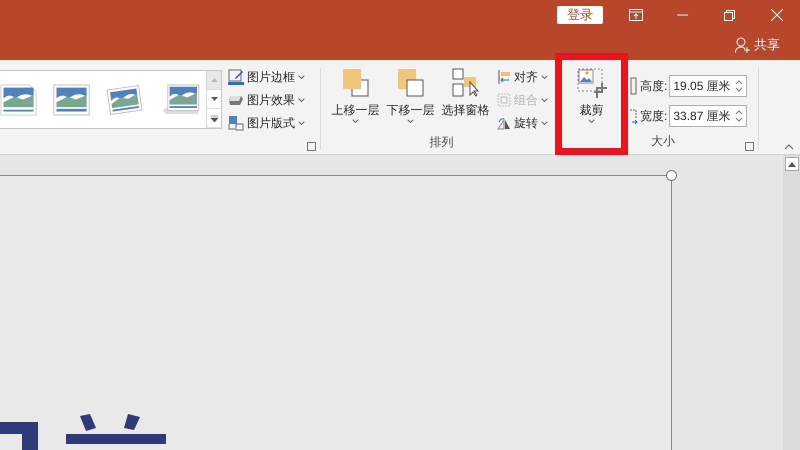  Describe the element at coordinates (654, 116) in the screenshot. I see `size-label: 宽度:` at that location.